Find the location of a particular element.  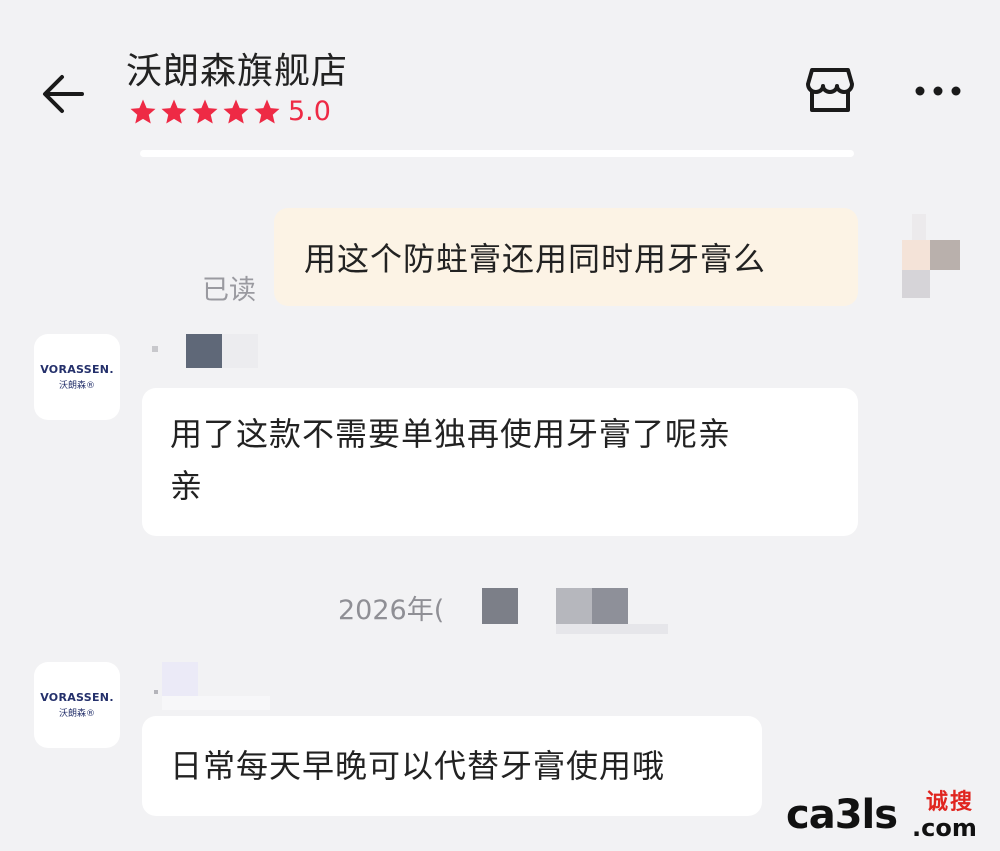

site-watermark: ca3ls 诚搜 .com is located at coordinates (889, 815).